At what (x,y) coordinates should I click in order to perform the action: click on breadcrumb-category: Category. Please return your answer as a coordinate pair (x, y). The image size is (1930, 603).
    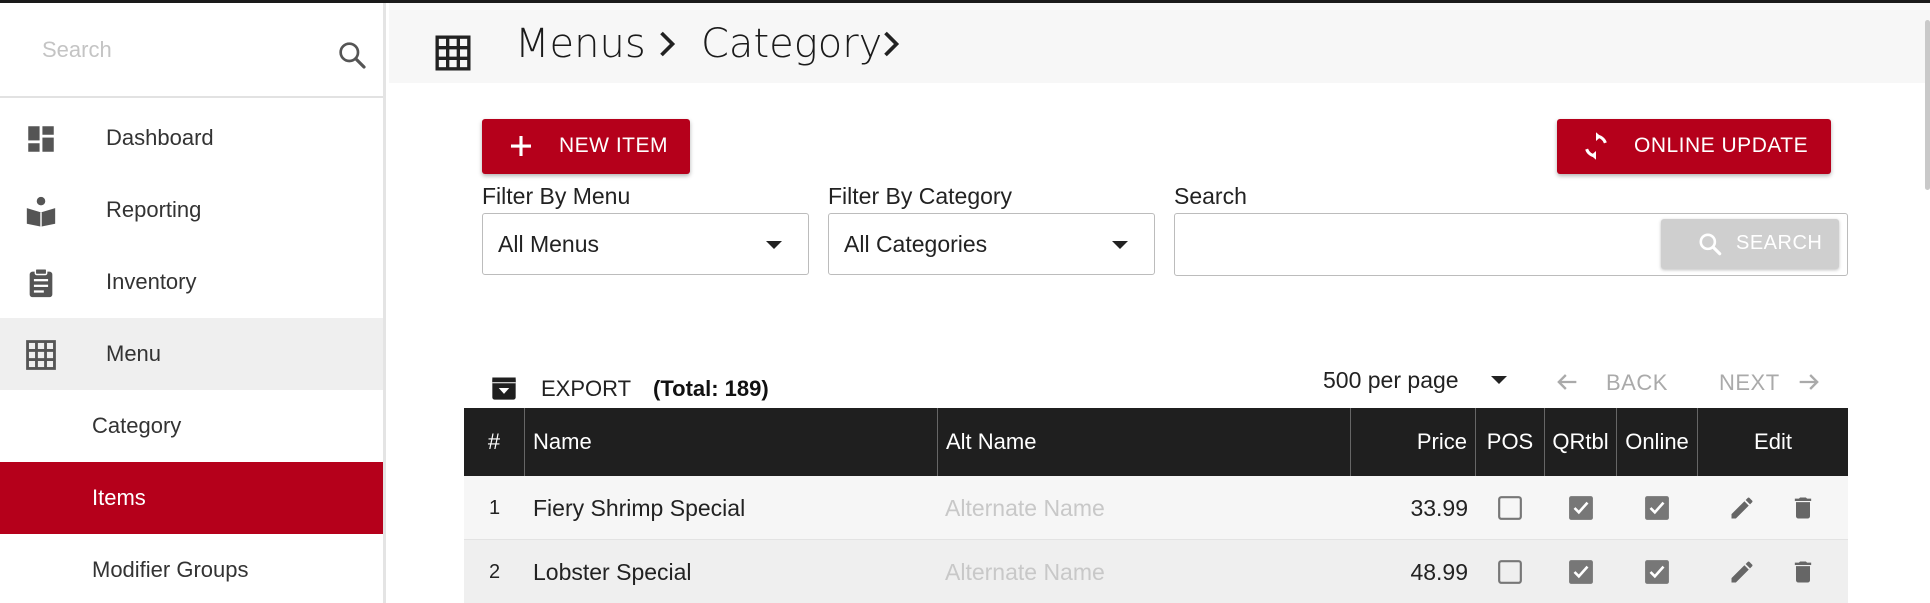
    Looking at the image, I should click on (791, 44).